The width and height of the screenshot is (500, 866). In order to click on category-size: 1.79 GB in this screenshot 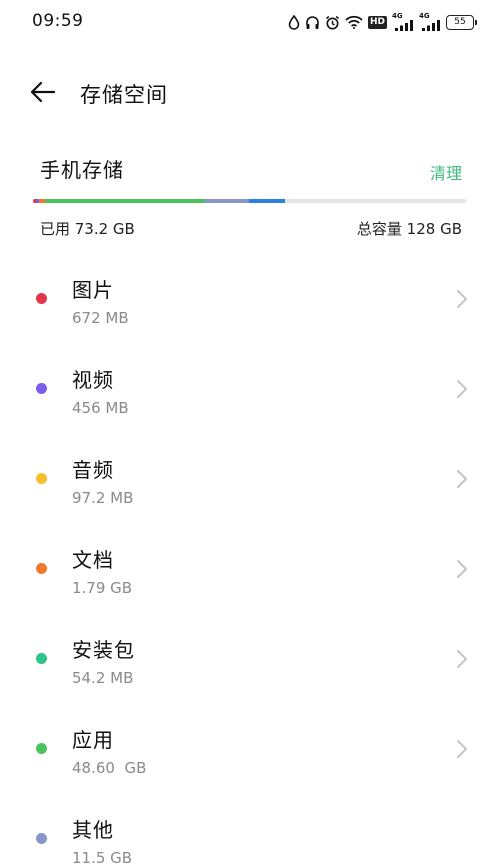, I will do `click(102, 588)`.